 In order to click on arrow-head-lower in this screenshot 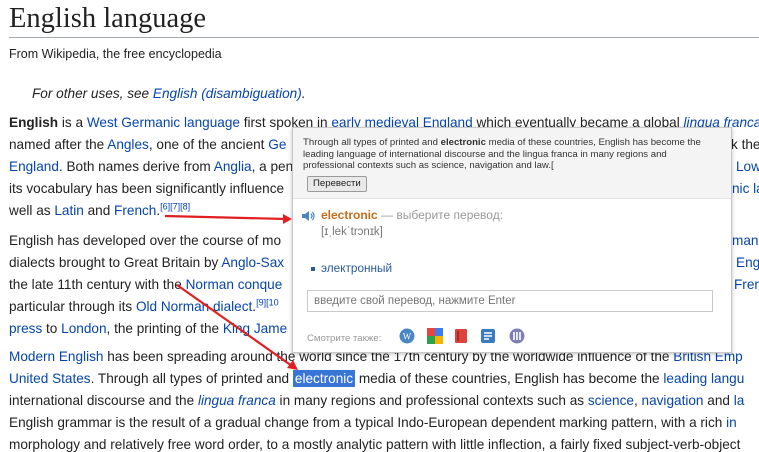, I will do `click(292, 365)`.